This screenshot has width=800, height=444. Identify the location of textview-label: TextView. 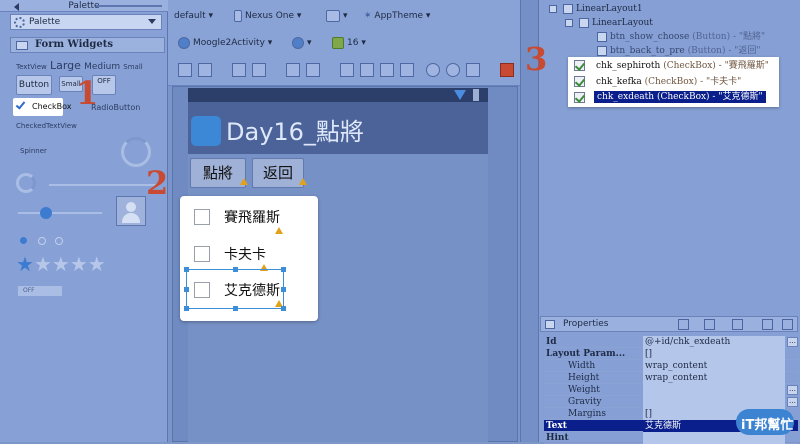
(31, 67).